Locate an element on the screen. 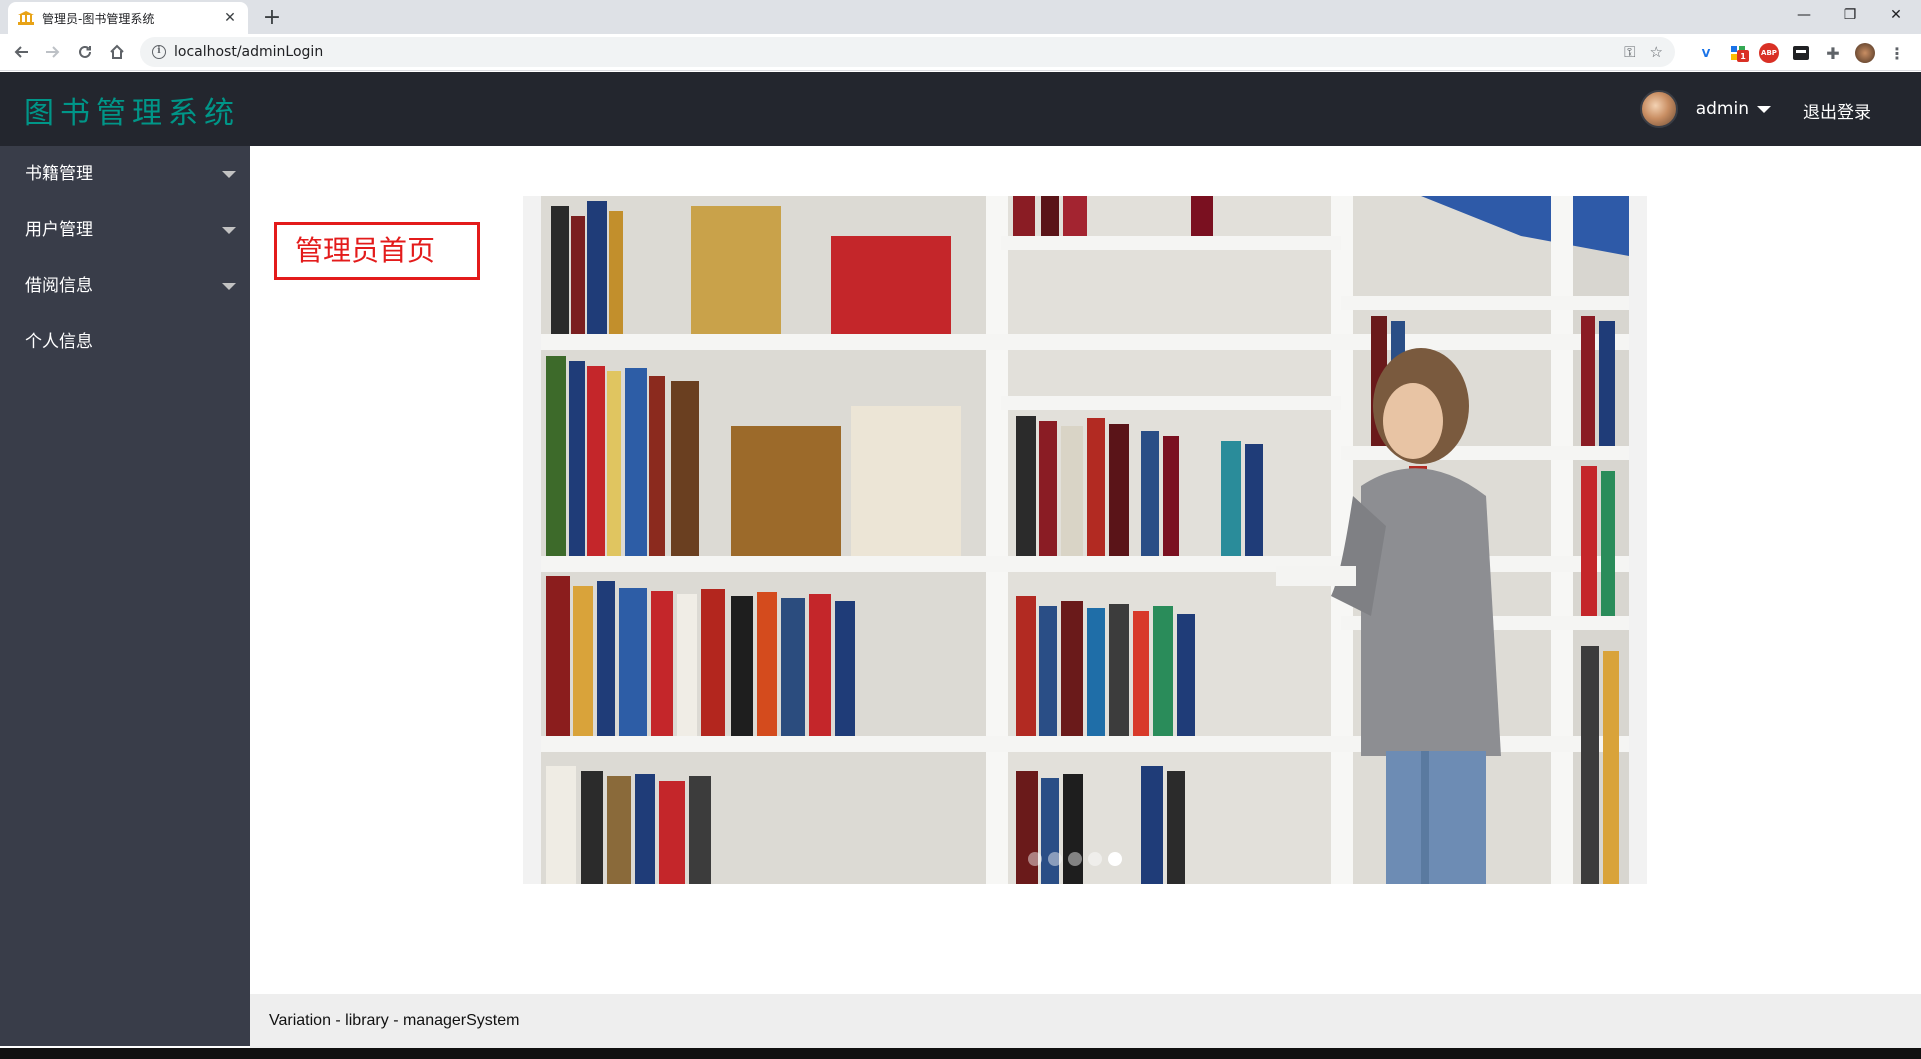 The image size is (1921, 1059). carousel-indicators is located at coordinates (1075, 859).